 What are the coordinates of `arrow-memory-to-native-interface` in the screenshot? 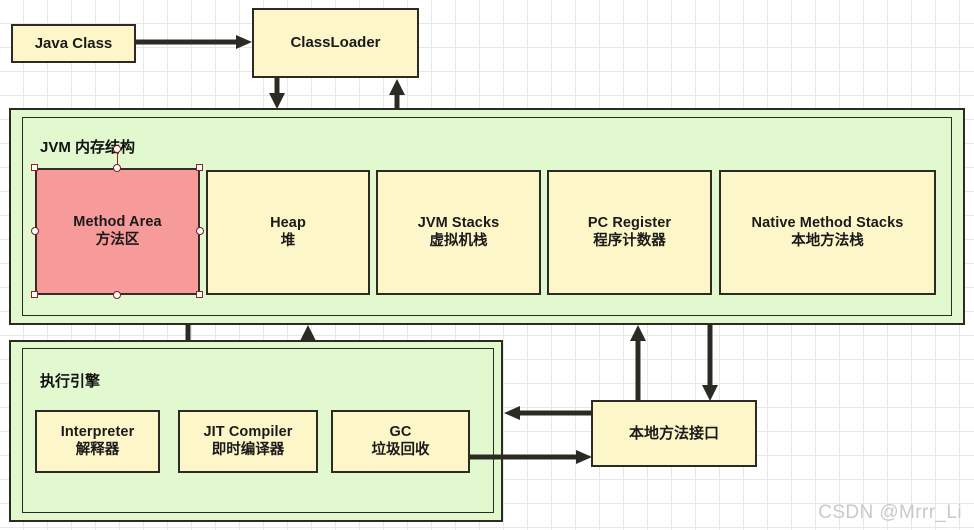 It's located at (710, 363).